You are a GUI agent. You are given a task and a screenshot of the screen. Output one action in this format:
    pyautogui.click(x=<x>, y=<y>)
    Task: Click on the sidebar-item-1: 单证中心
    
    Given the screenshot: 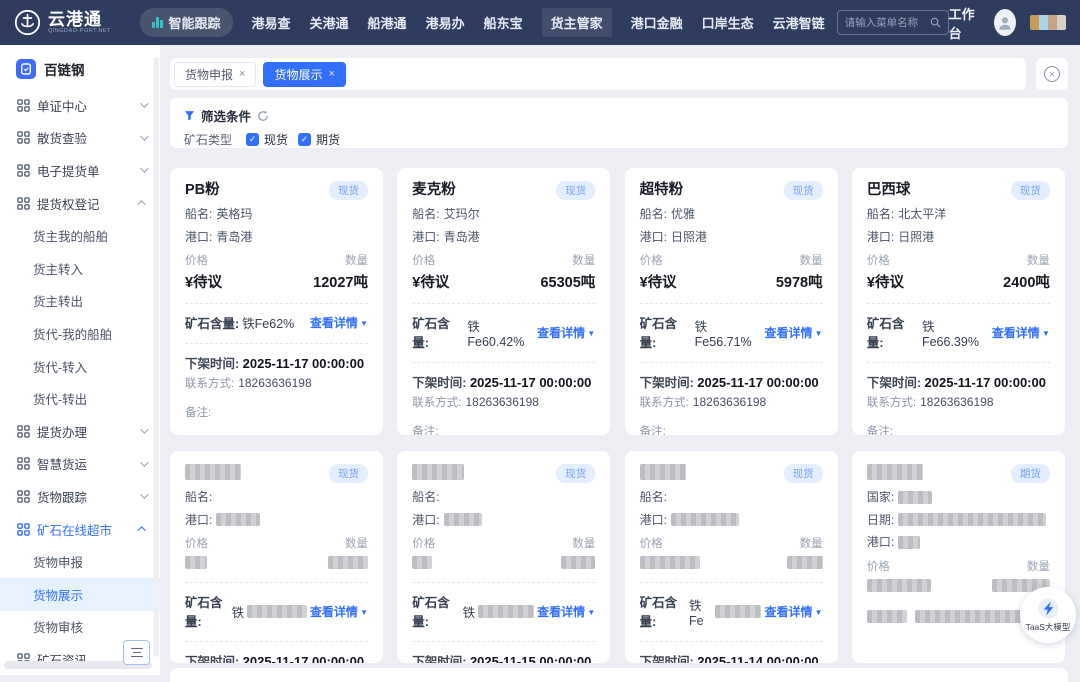 What is the action you would take?
    pyautogui.click(x=80, y=105)
    